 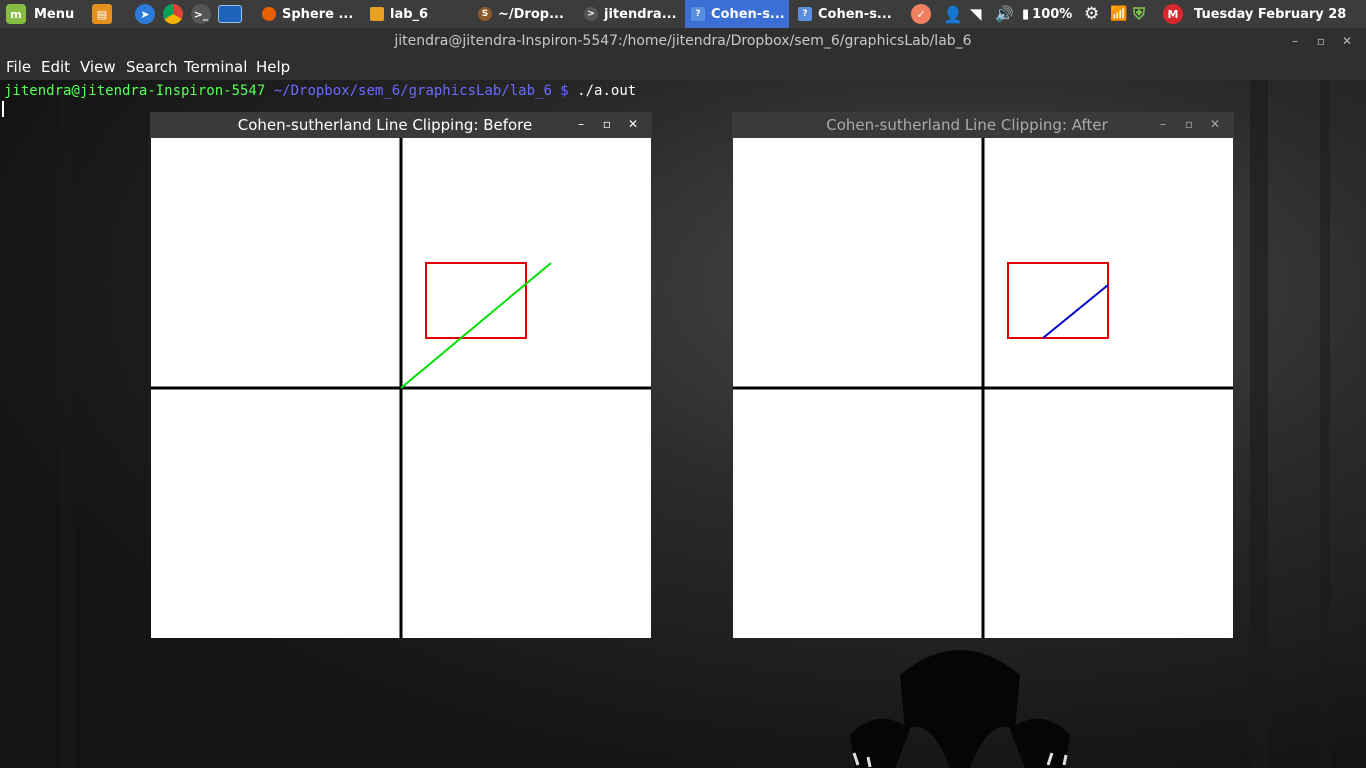 What do you see at coordinates (269, 14) in the screenshot?
I see `firefox-icon` at bounding box center [269, 14].